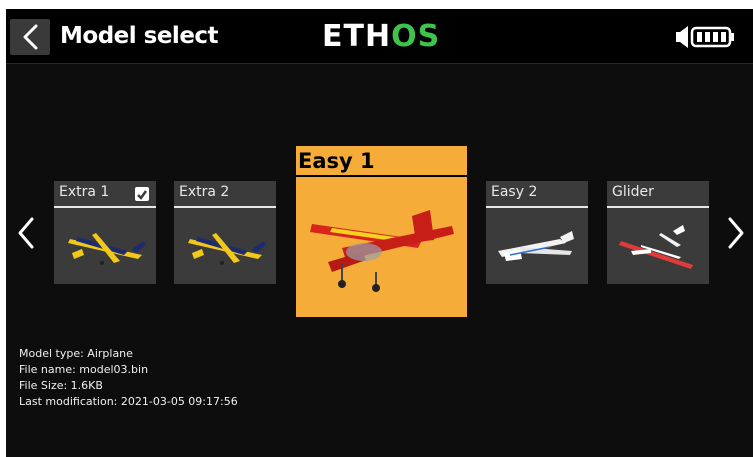 Image resolution: width=753 pixels, height=457 pixels. I want to click on model-name: Extra 1, so click(84, 192).